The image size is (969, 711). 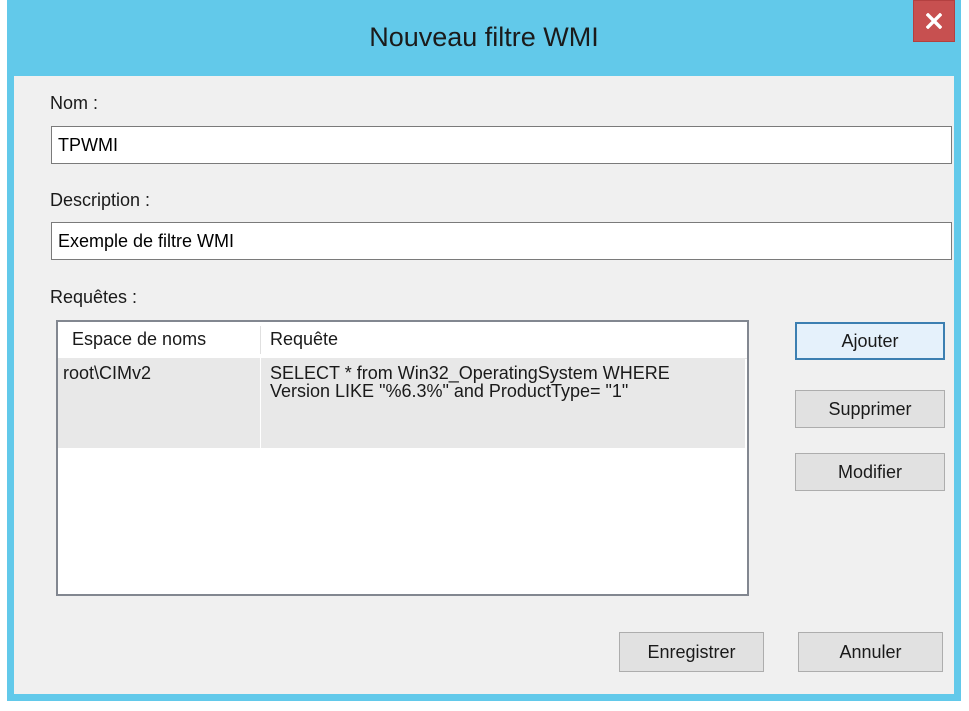 I want to click on column-header-query: Requête, so click(x=304, y=339).